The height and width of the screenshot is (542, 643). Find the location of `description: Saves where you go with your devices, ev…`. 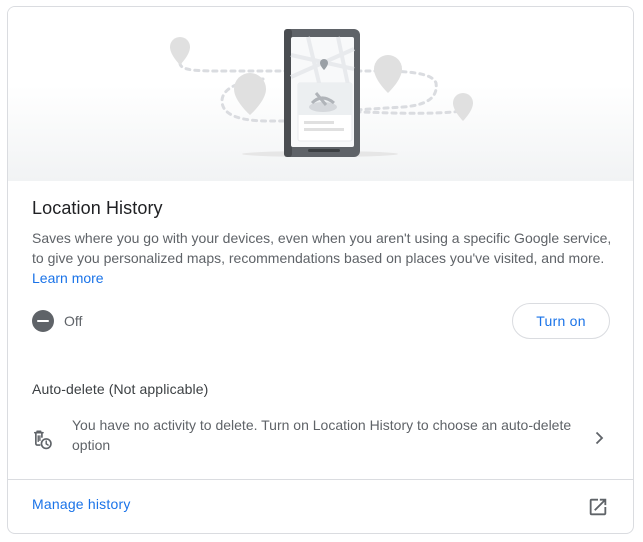

description: Saves where you go with your devices, ev… is located at coordinates (322, 258).